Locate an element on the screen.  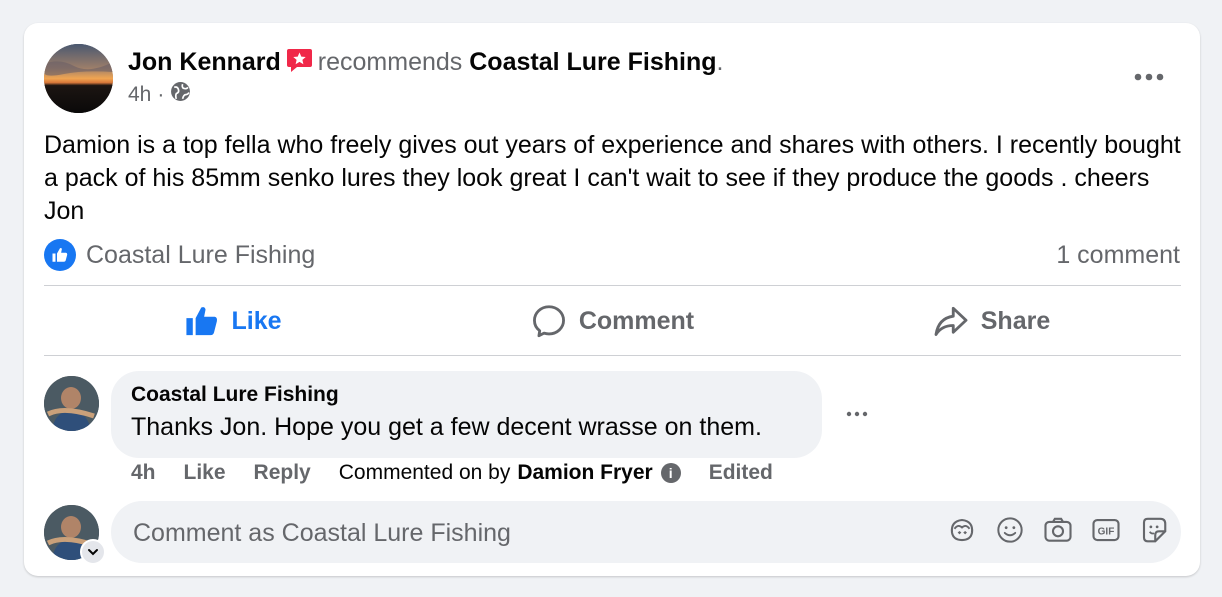
share-button: Share is located at coordinates (991, 321).